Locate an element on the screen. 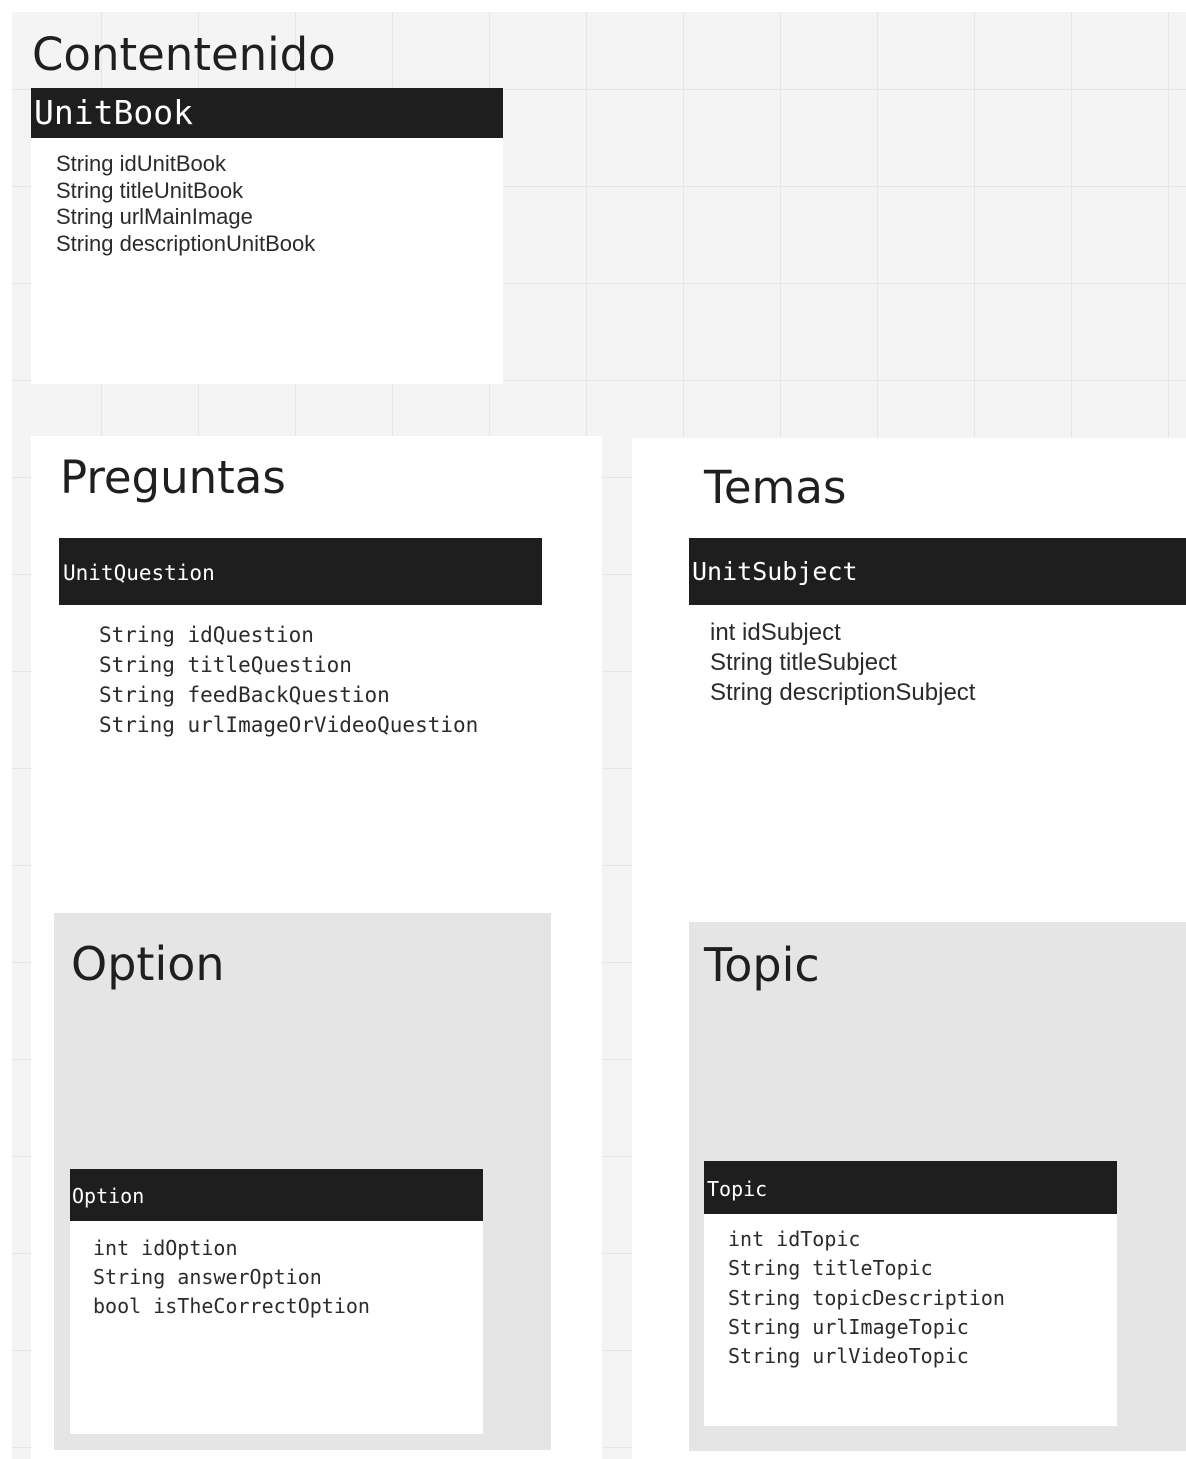 This screenshot has height=1459, width=1186. field-item: String feedBackQuestion is located at coordinates (244, 695).